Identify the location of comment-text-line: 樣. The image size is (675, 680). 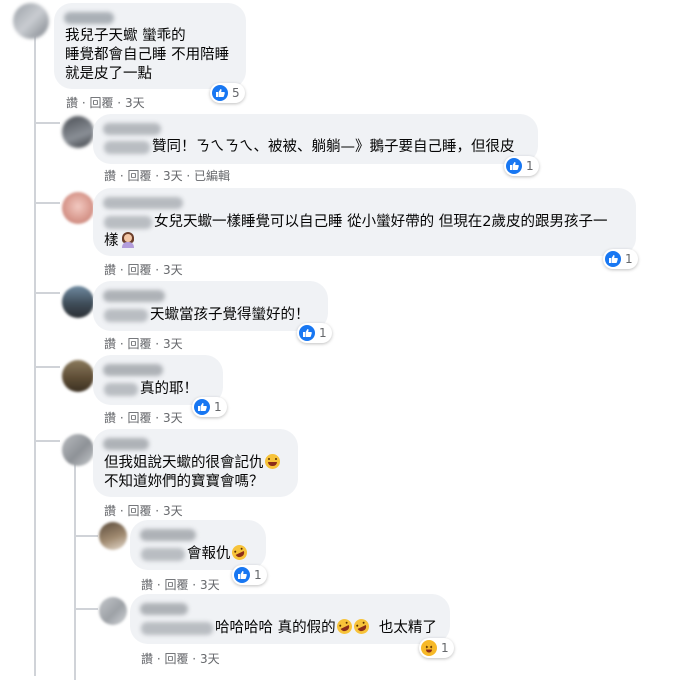
(119, 241).